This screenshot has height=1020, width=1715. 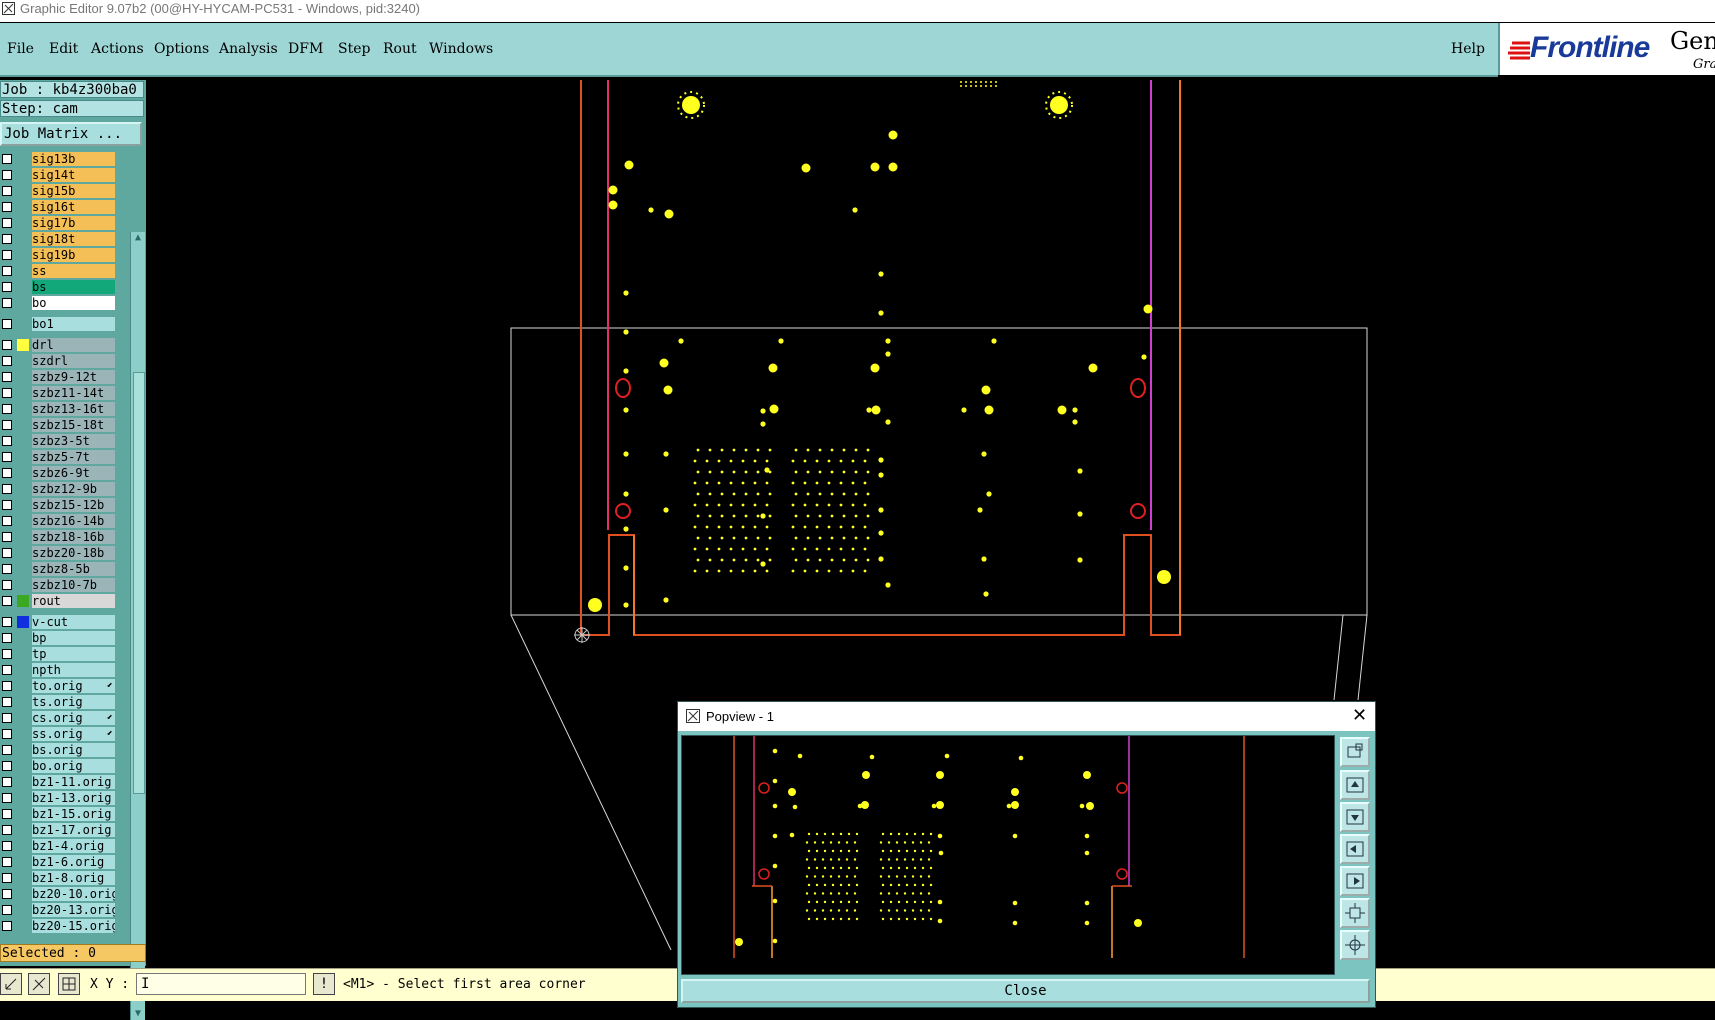 I want to click on layer-row: bz1-11.orig, so click(x=58, y=782).